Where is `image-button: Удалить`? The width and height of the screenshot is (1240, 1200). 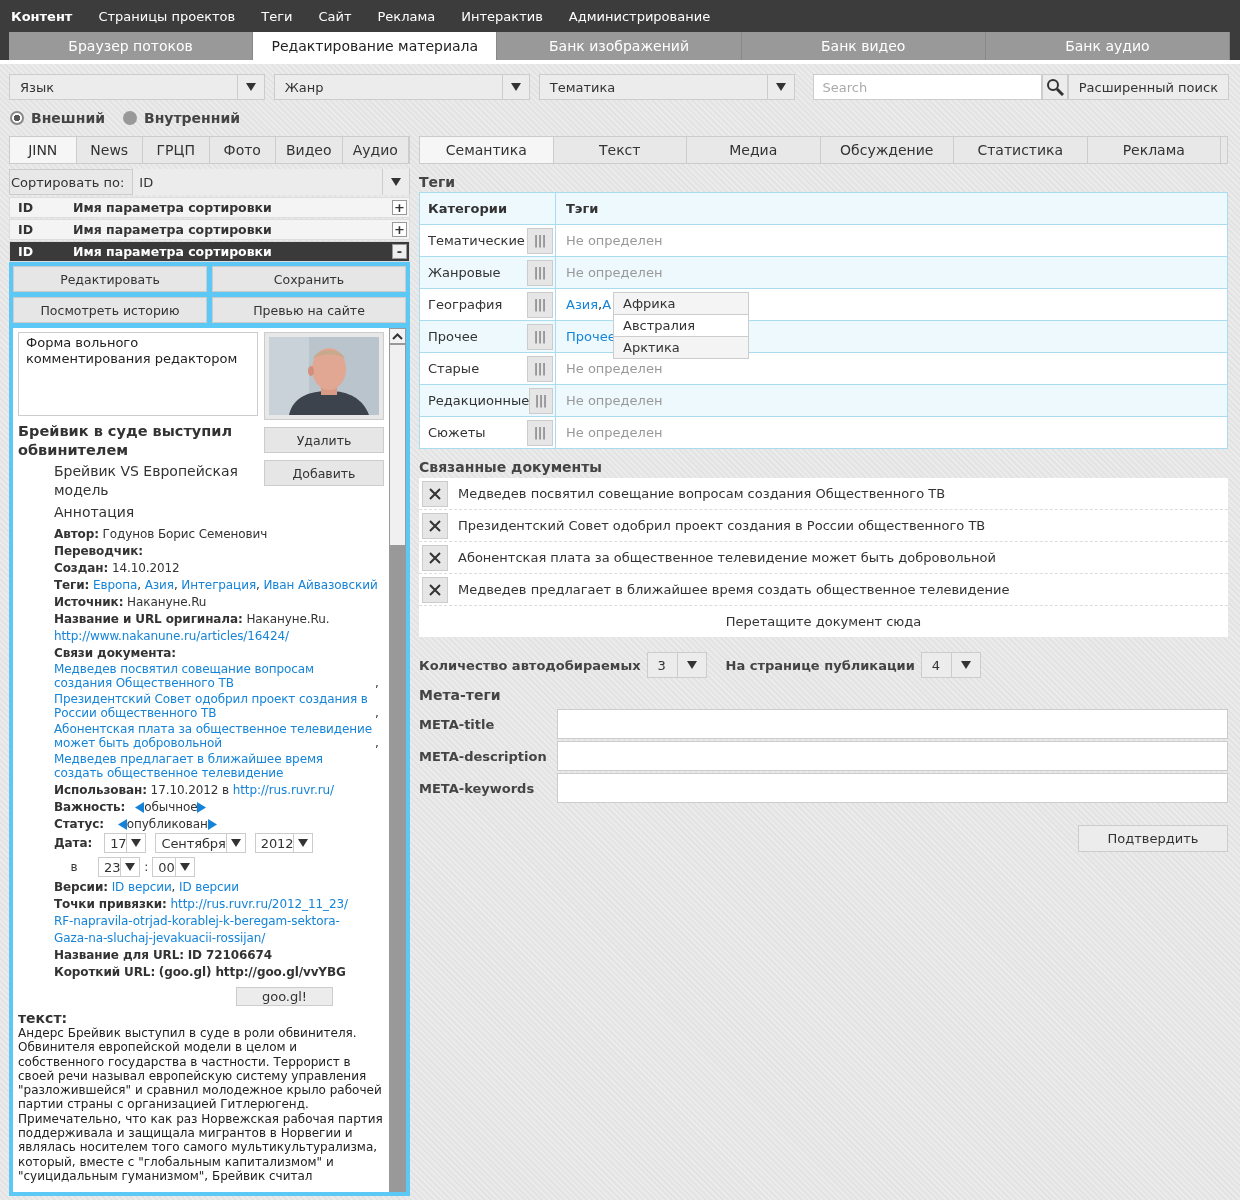
image-button: Удалить is located at coordinates (324, 440).